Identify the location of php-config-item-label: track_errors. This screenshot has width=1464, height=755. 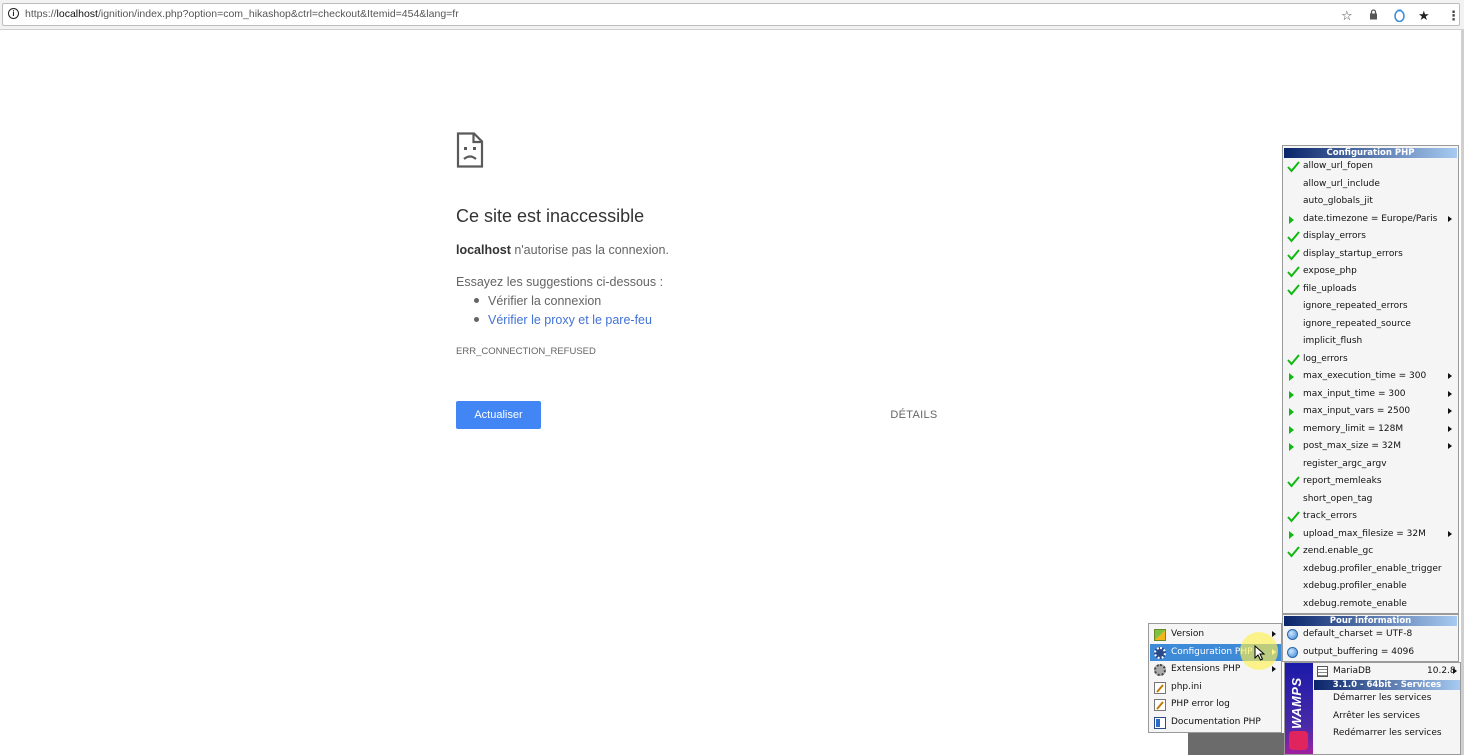
(1330, 516).